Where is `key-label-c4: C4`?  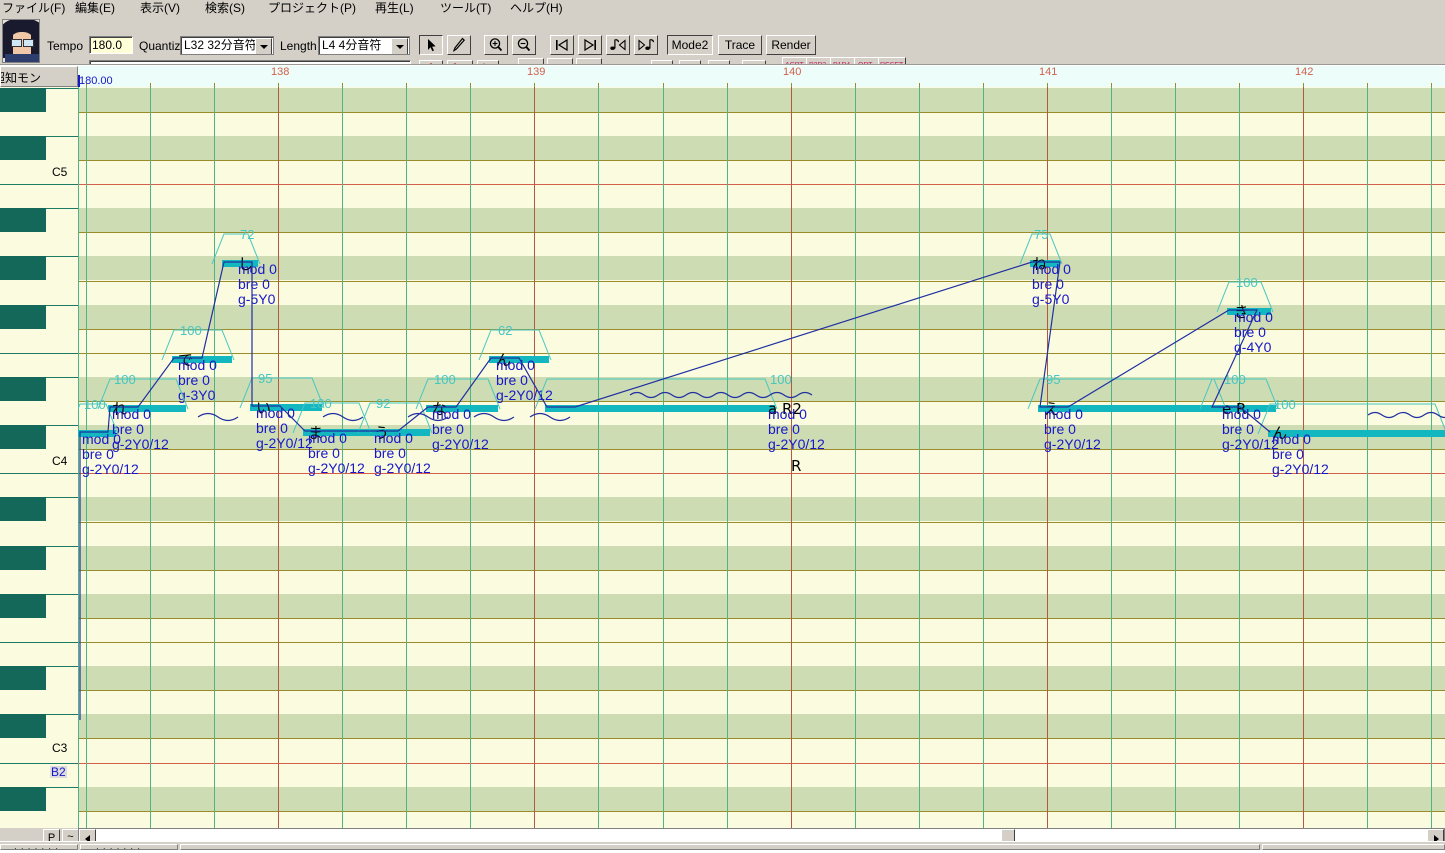
key-label-c4: C4 is located at coordinates (60, 461).